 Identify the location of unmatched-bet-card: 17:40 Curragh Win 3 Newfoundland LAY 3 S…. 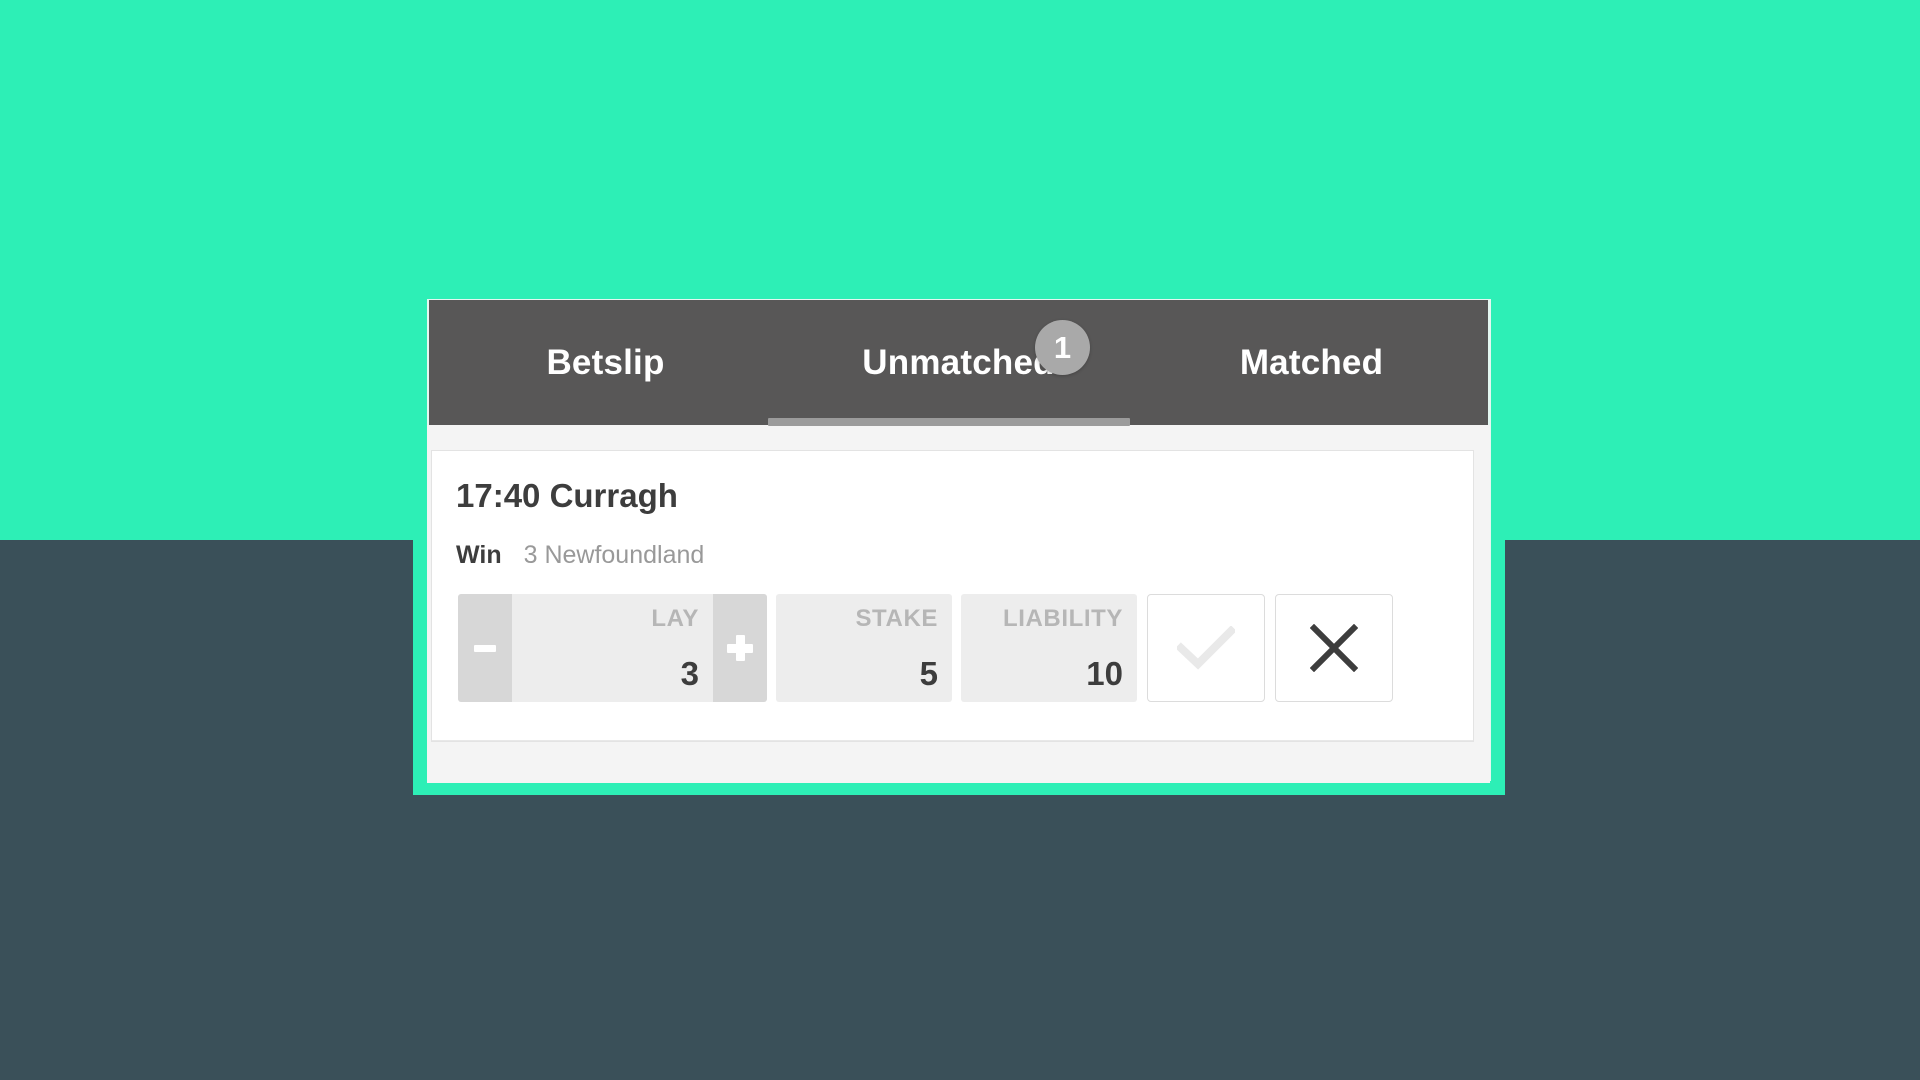
(952, 596).